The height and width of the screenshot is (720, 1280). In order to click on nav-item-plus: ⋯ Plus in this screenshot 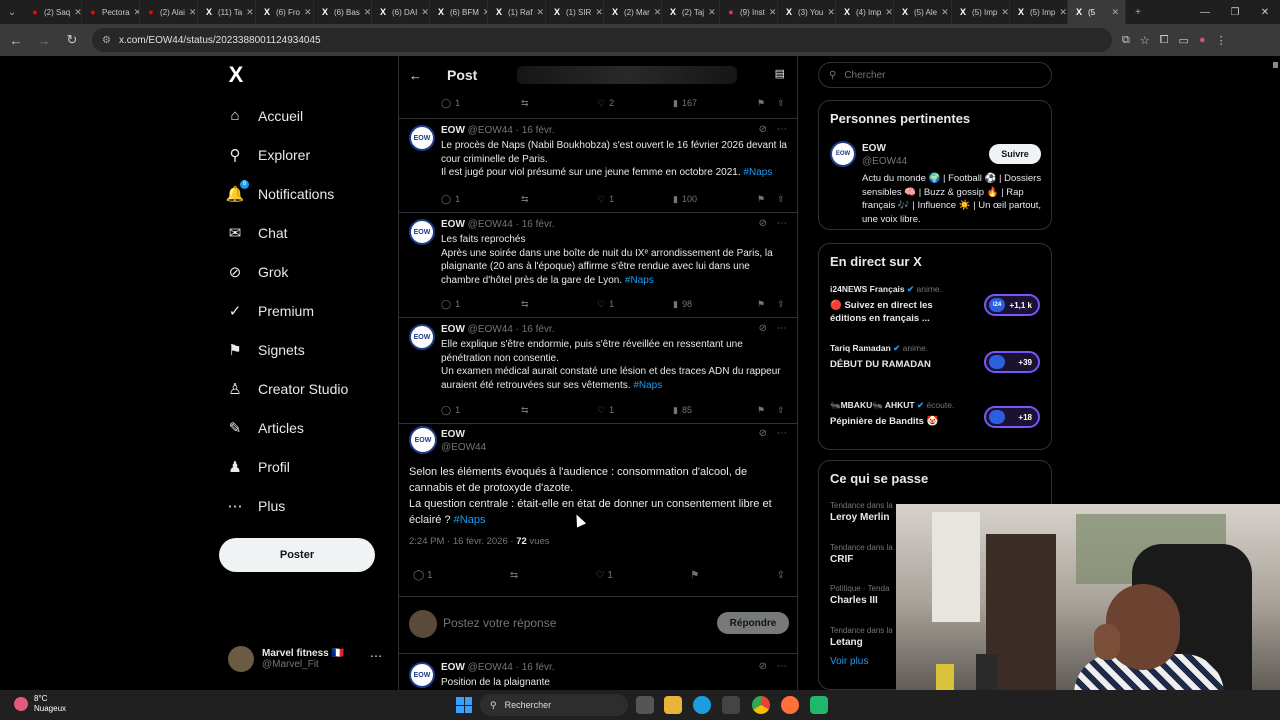, I will do `click(303, 505)`.